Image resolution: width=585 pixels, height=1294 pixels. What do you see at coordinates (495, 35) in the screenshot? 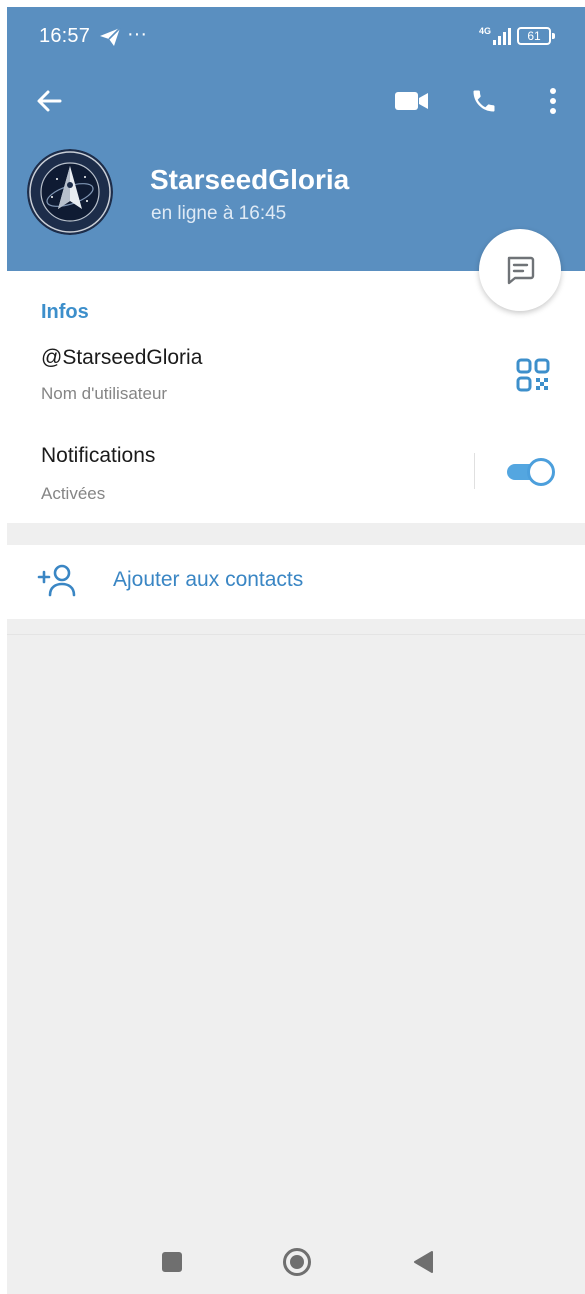
I see `signal-icon: 4G` at bounding box center [495, 35].